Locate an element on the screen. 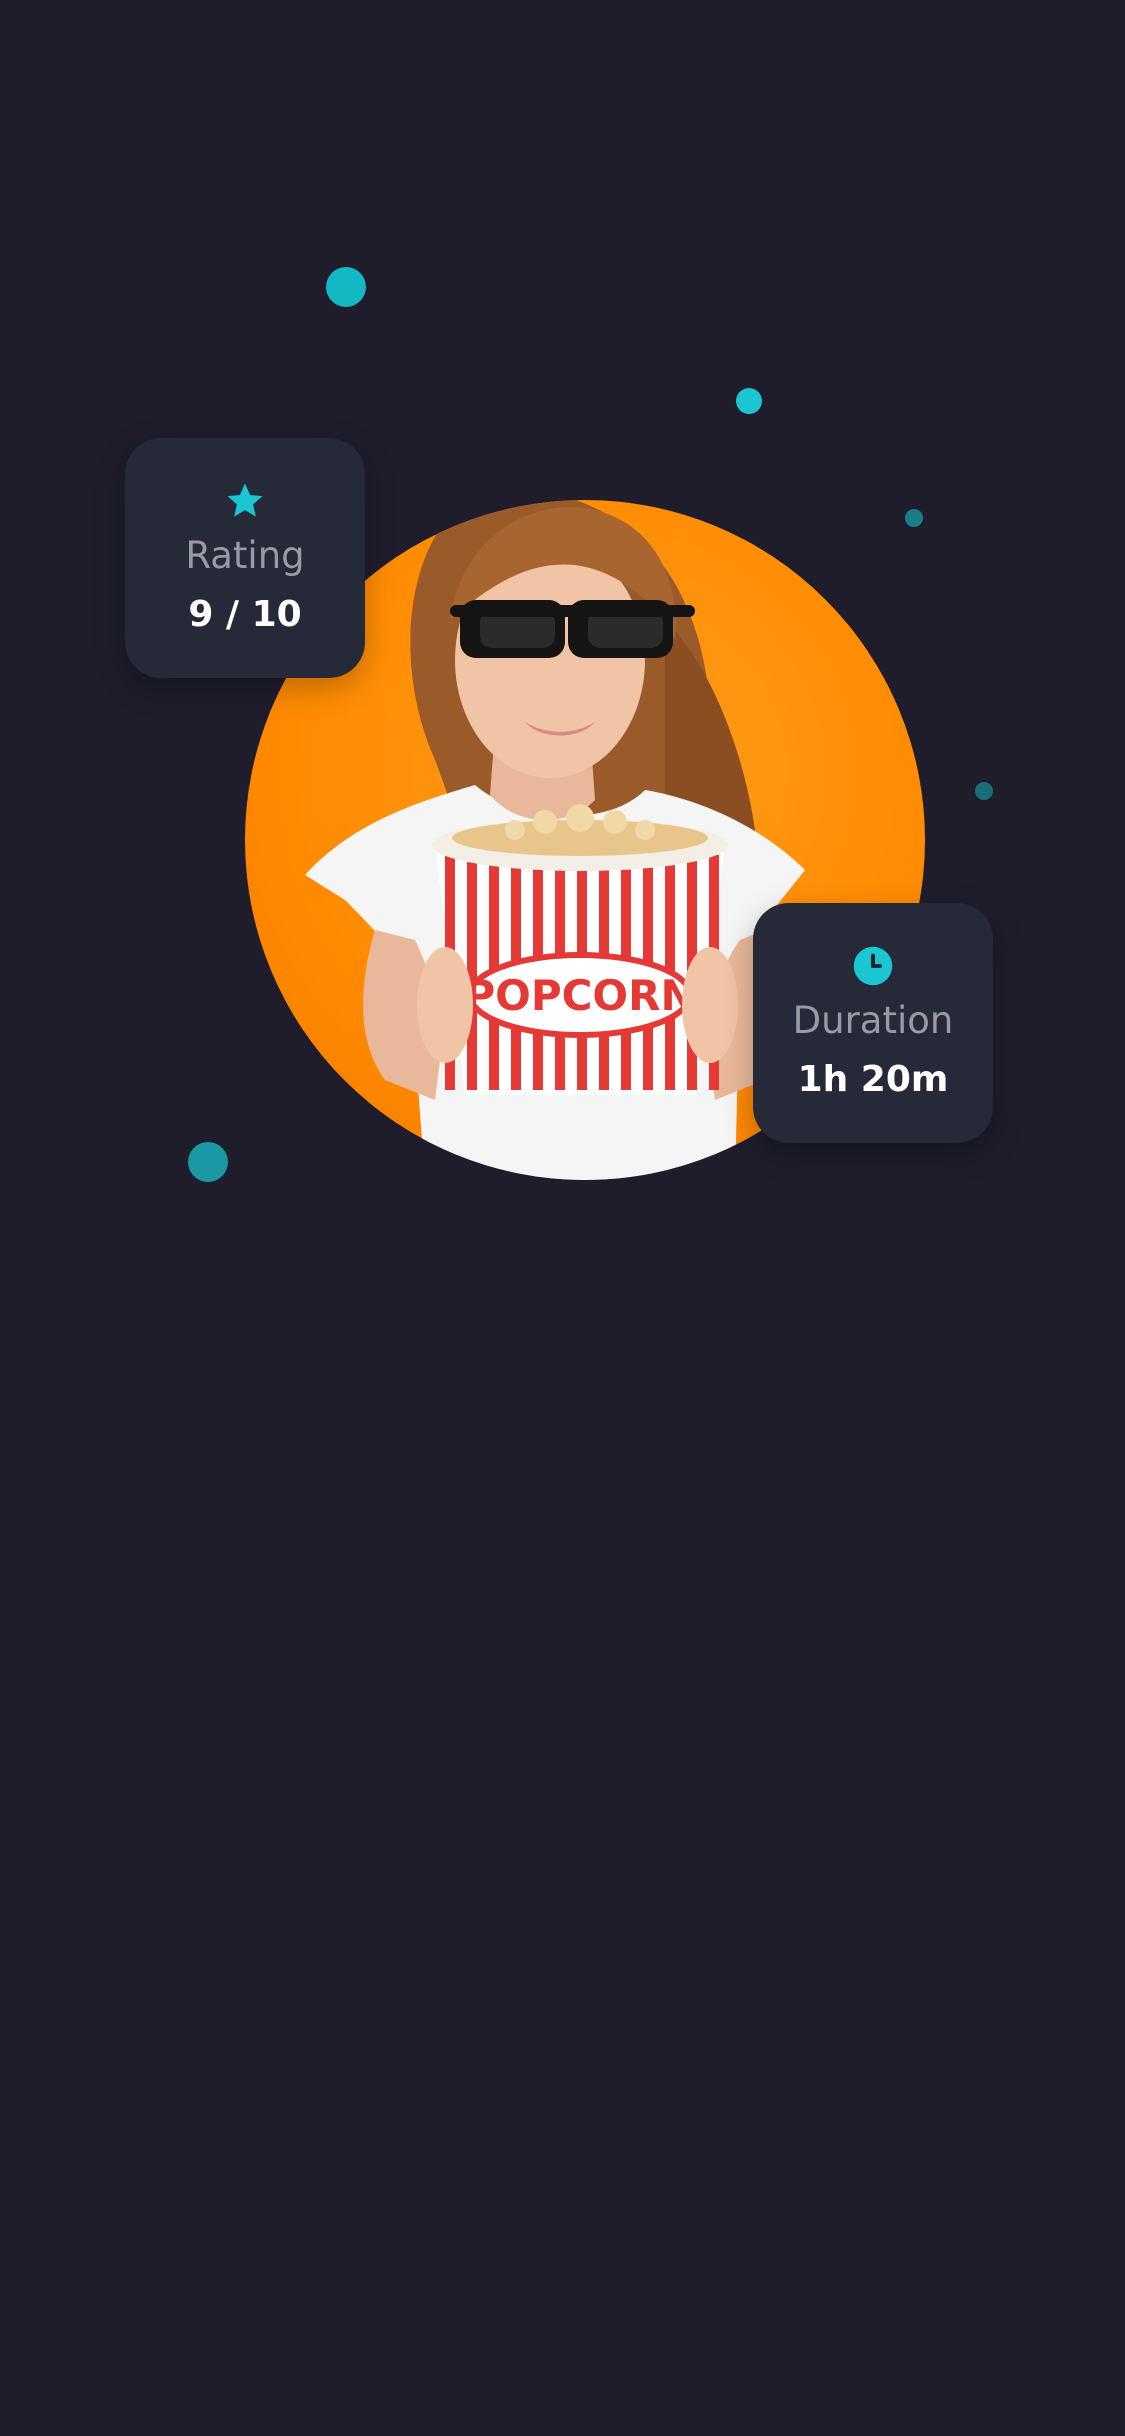 The image size is (1125, 2436). rating-card: Rating 9 / 10 is located at coordinates (245, 558).